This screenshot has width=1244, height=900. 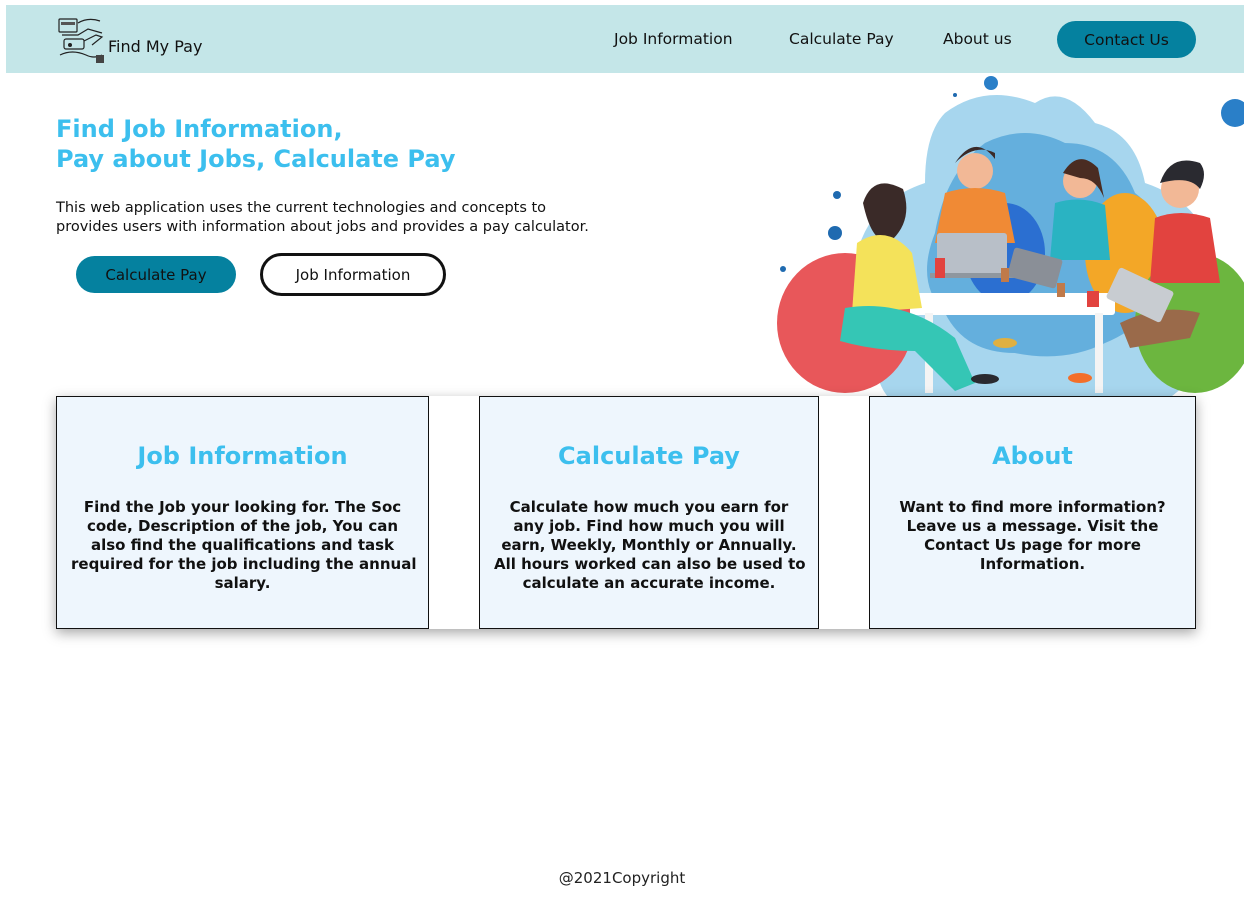 What do you see at coordinates (649, 583) in the screenshot?
I see `card-description-line: calculate an accurate income.` at bounding box center [649, 583].